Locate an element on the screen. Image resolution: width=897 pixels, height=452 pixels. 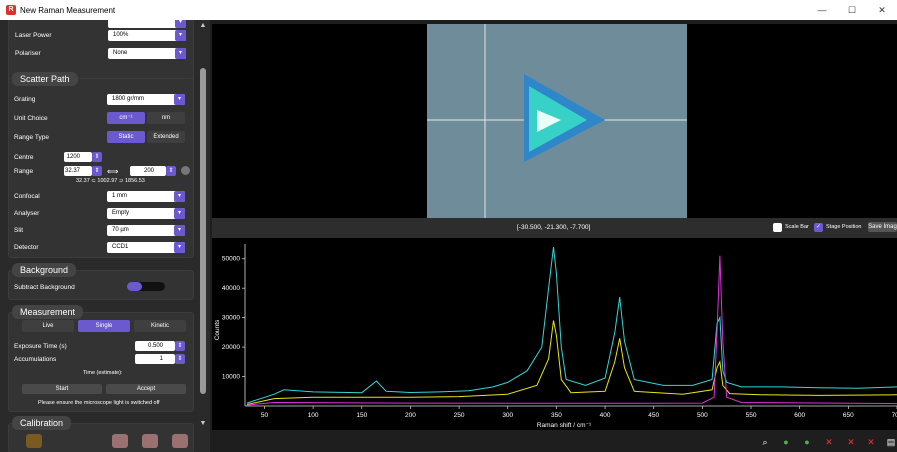
x-axis-label: Raman shift / cm⁻¹ is located at coordinates (564, 425).